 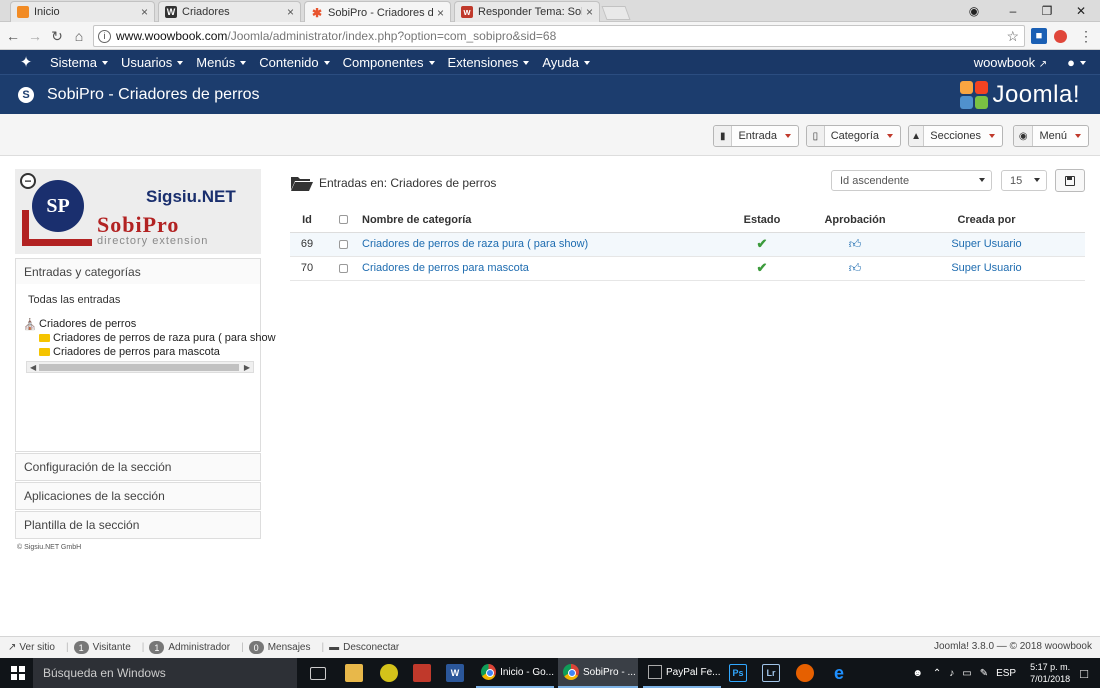 What do you see at coordinates (532, 220) in the screenshot?
I see `col-name: Nombre de categoría` at bounding box center [532, 220].